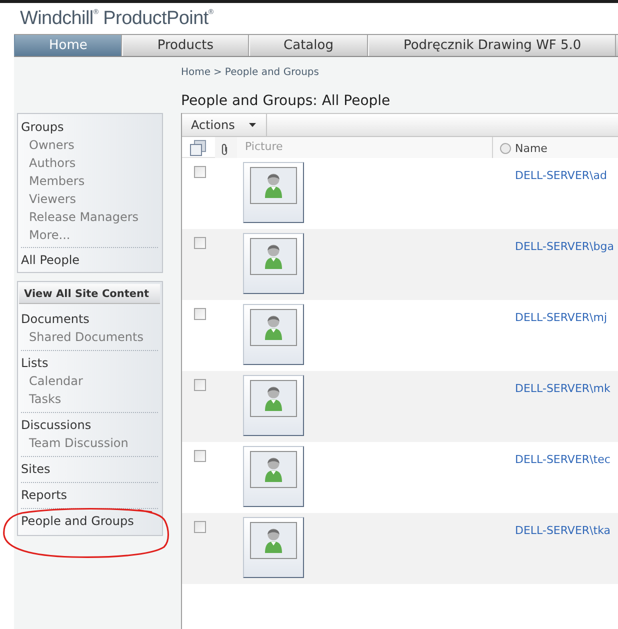 Image resolution: width=618 pixels, height=629 pixels. Describe the element at coordinates (89, 363) in the screenshot. I see `nav-heading: Lists` at that location.